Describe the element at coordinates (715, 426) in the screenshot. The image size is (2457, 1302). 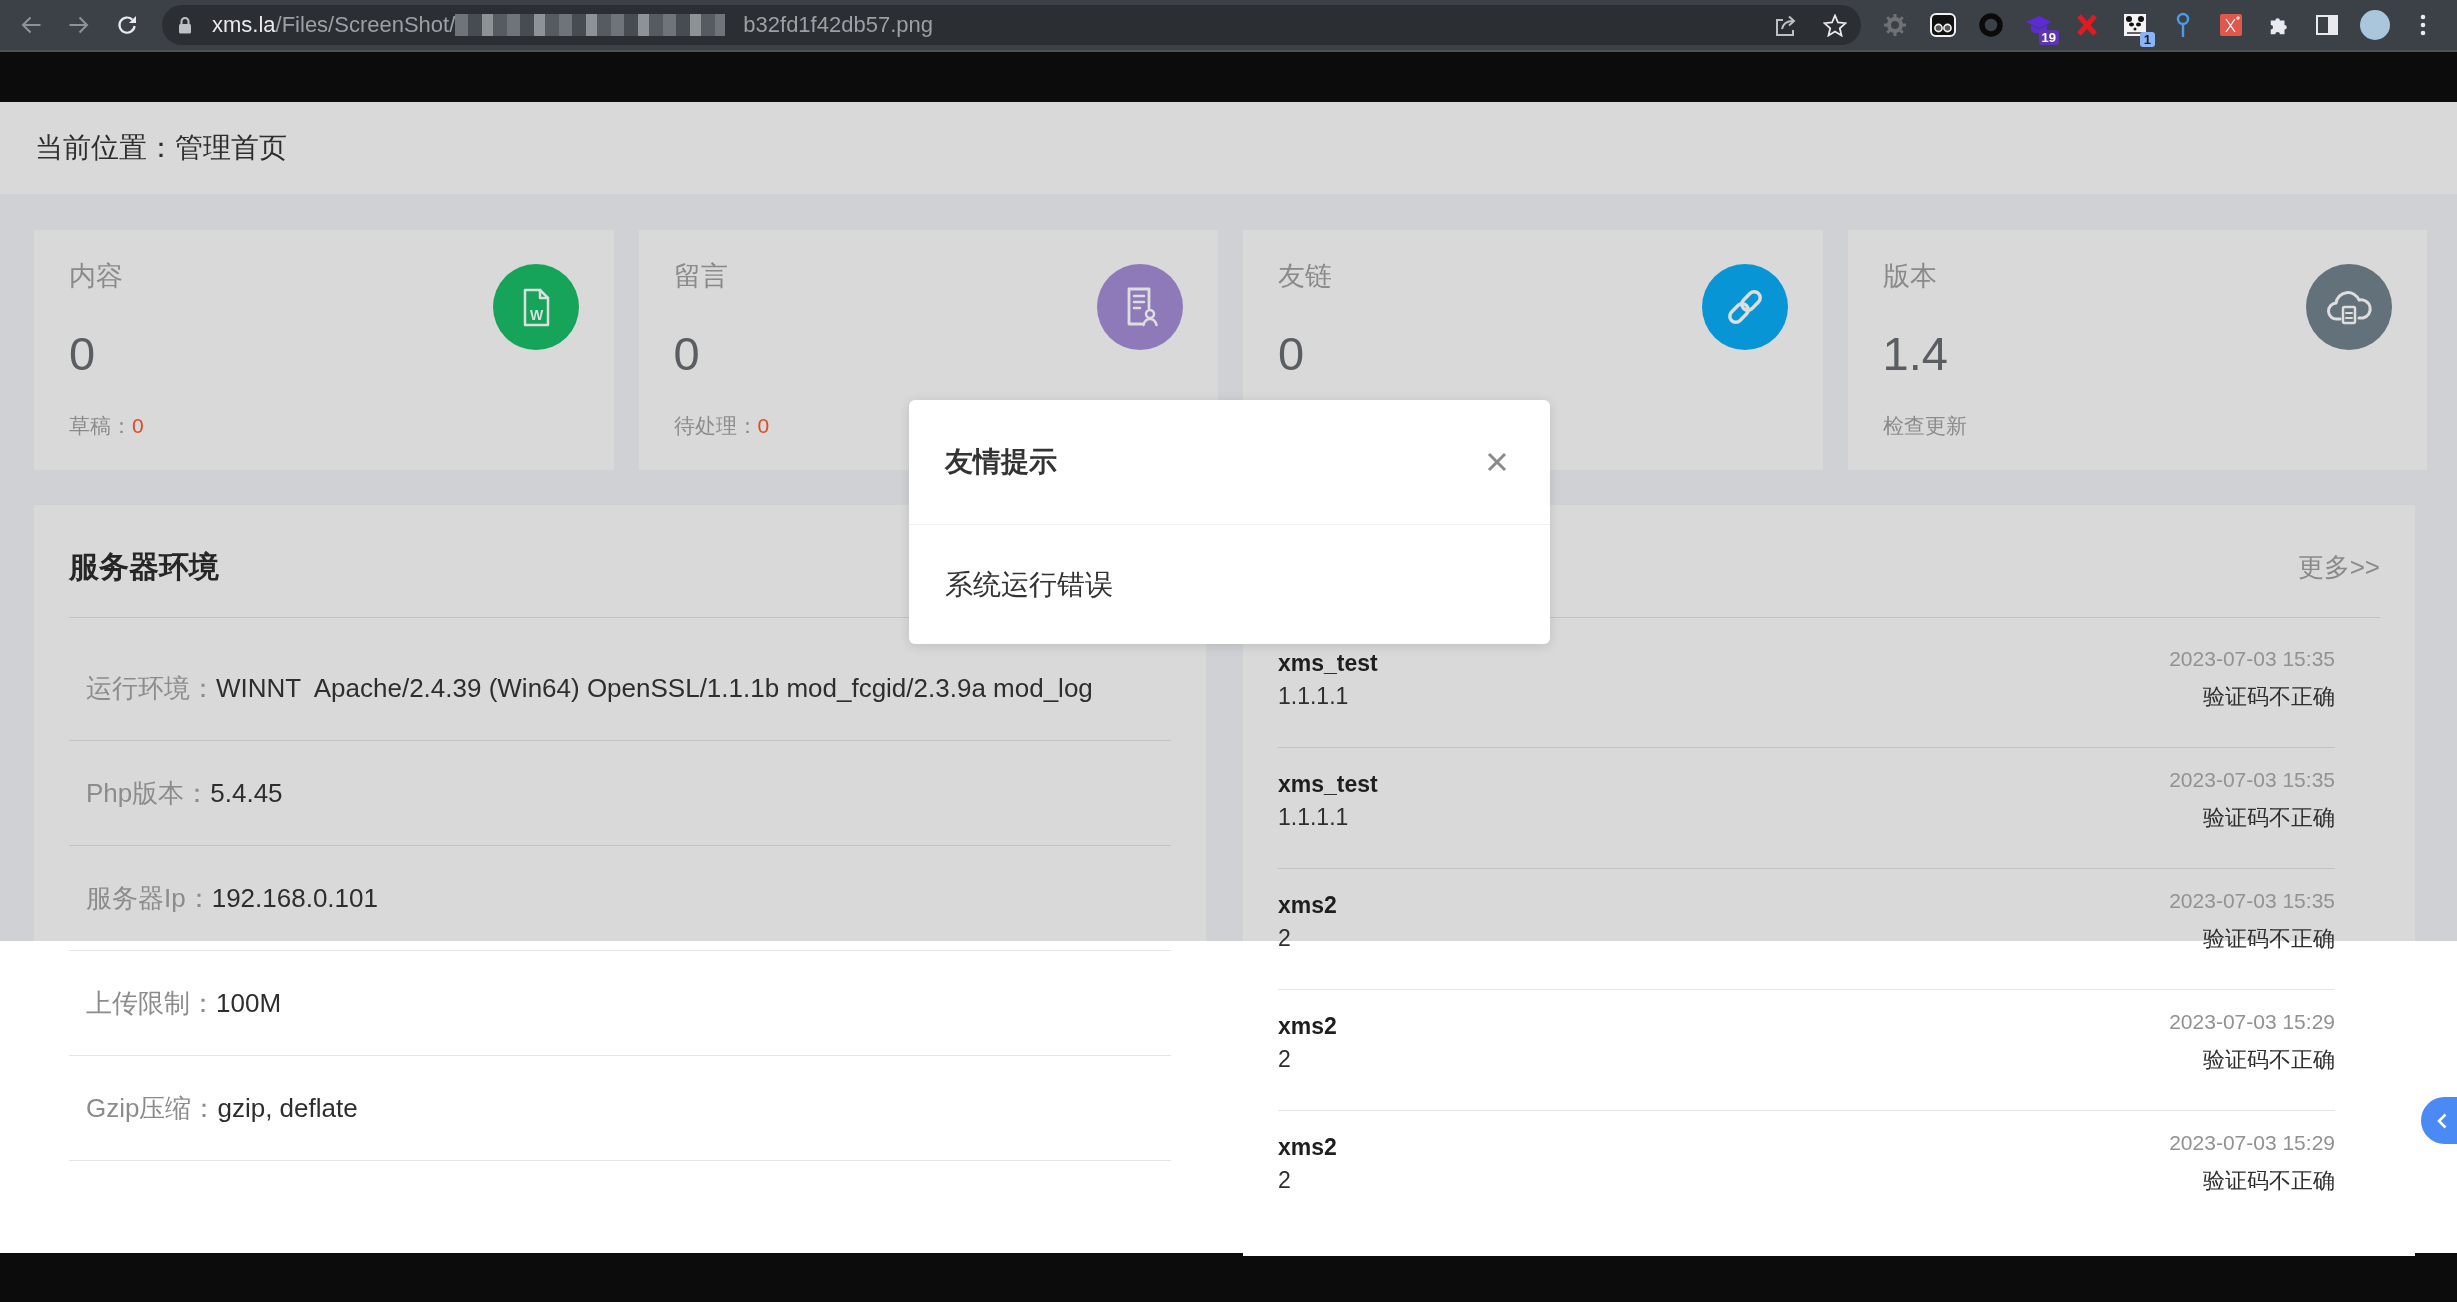
I see `footer-label: 待处理：` at that location.